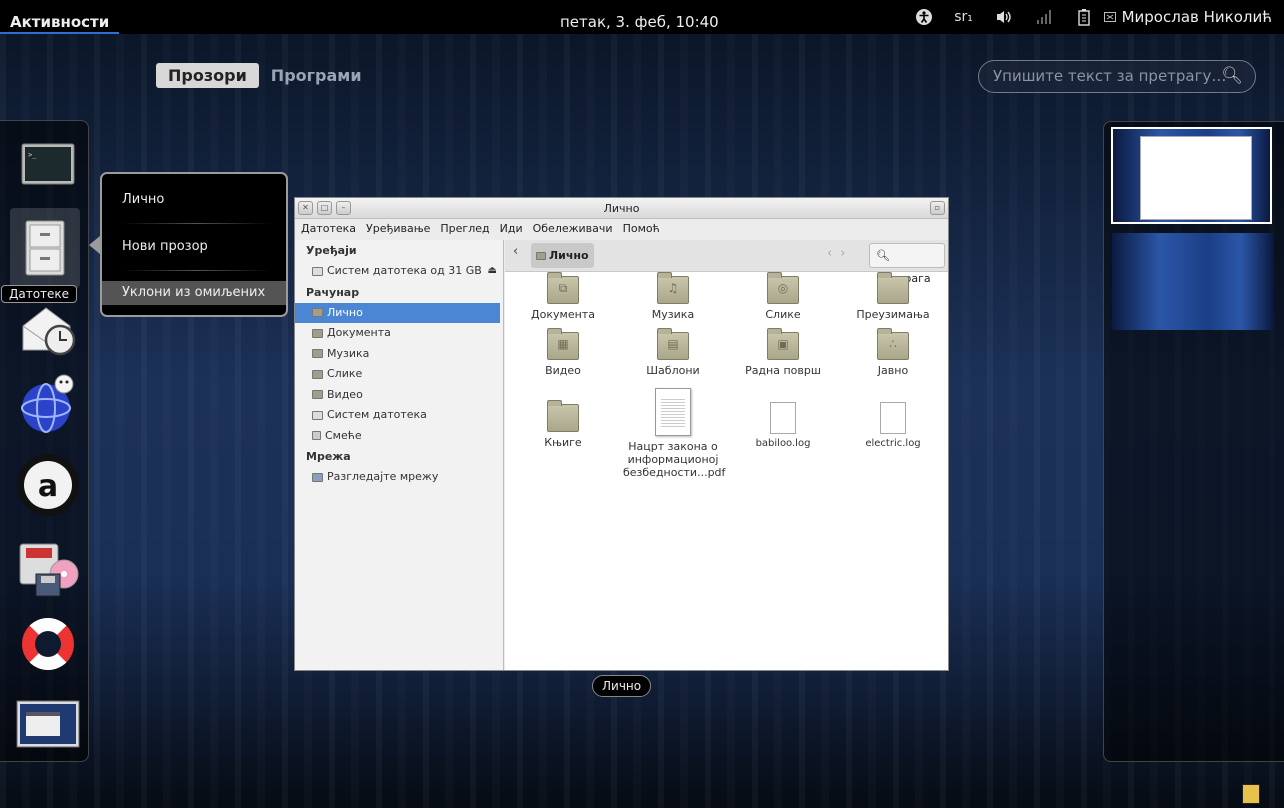 This screenshot has height=808, width=1284. Describe the element at coordinates (305, 208) in the screenshot. I see `close-icon: ✕` at that location.